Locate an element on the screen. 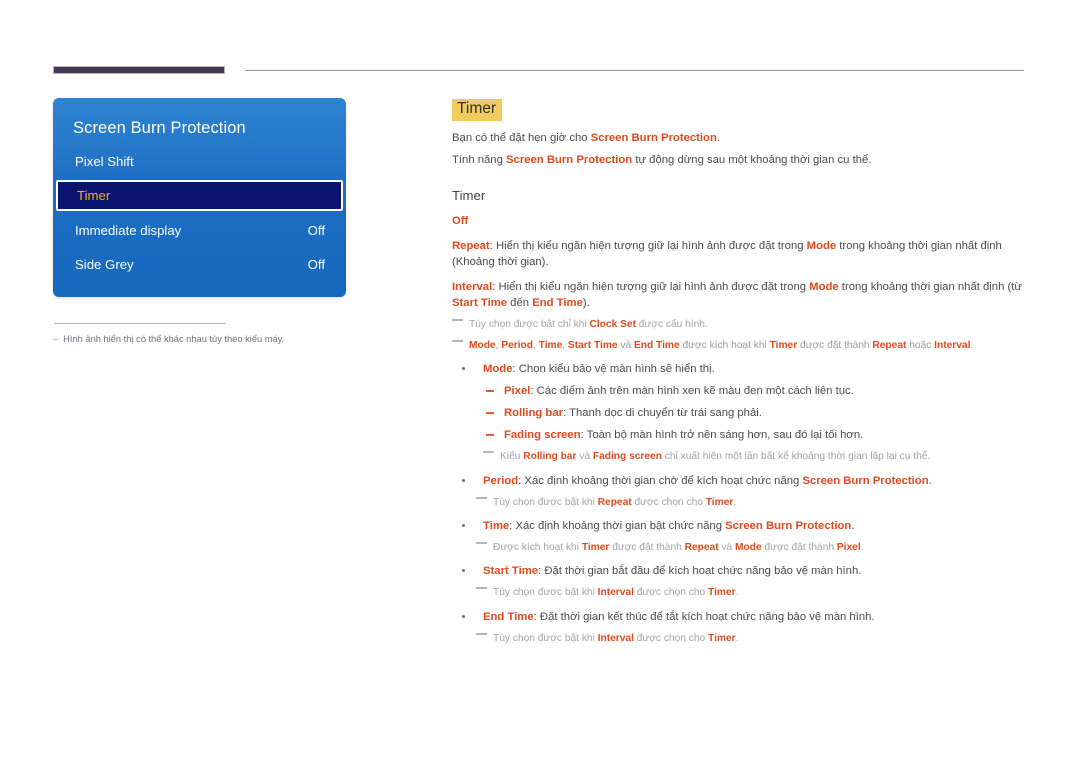 This screenshot has height=763, width=1080. note-text: được đặt thành is located at coordinates (835, 345).